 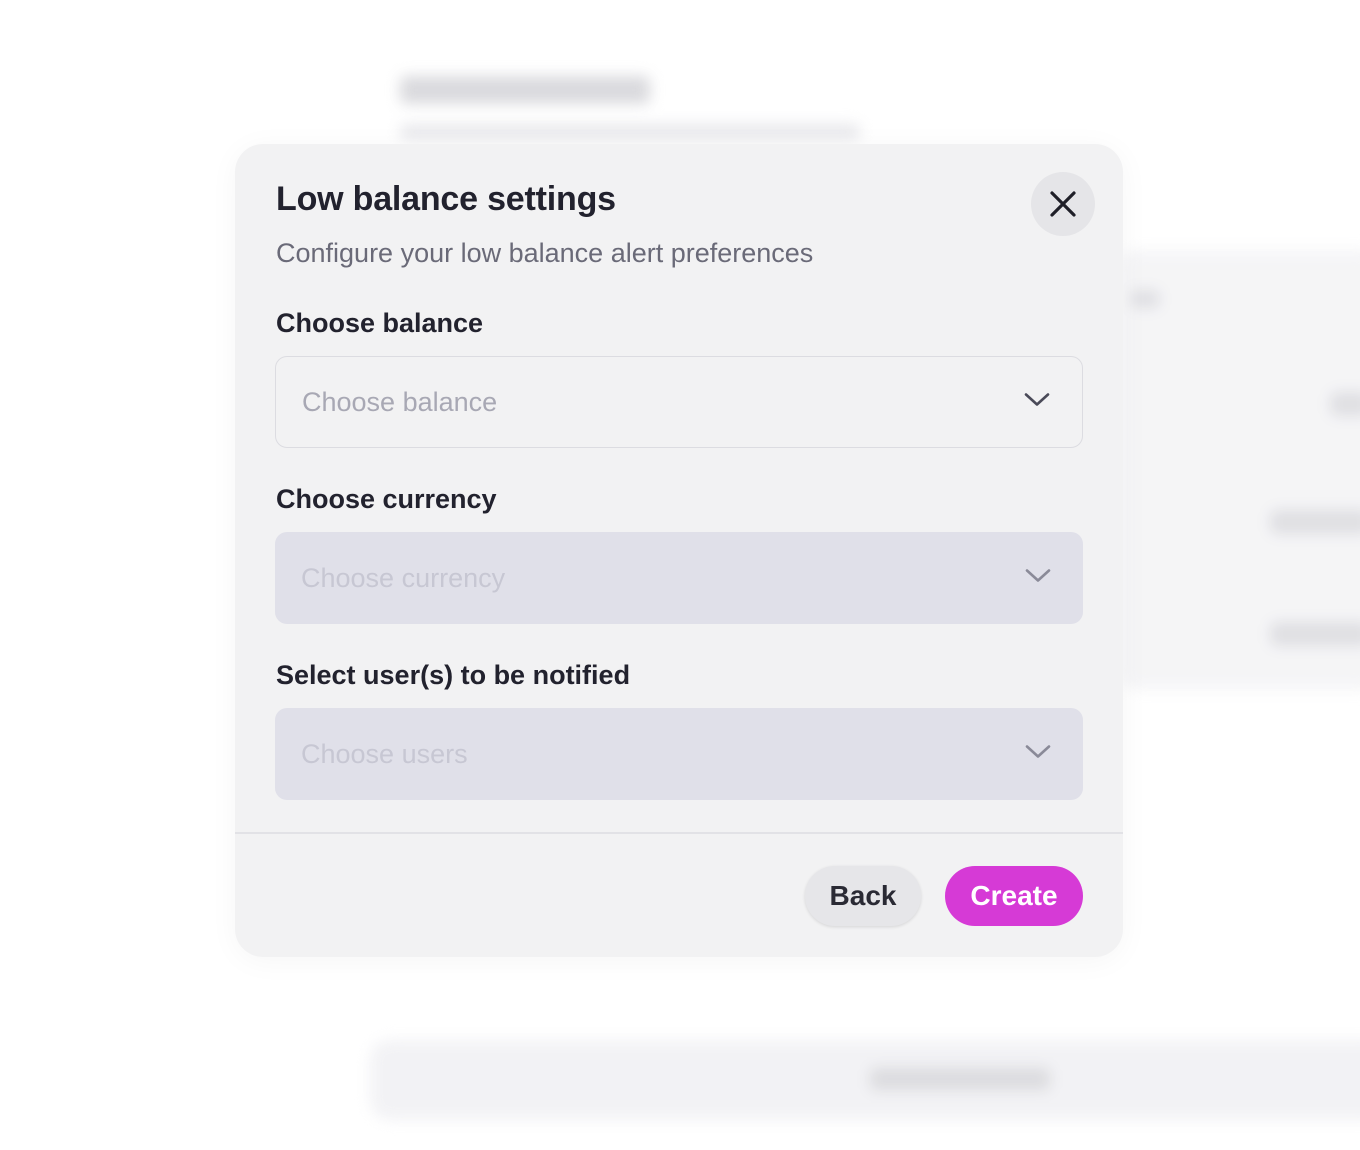 What do you see at coordinates (630, 132) in the screenshot?
I see `background-subheading` at bounding box center [630, 132].